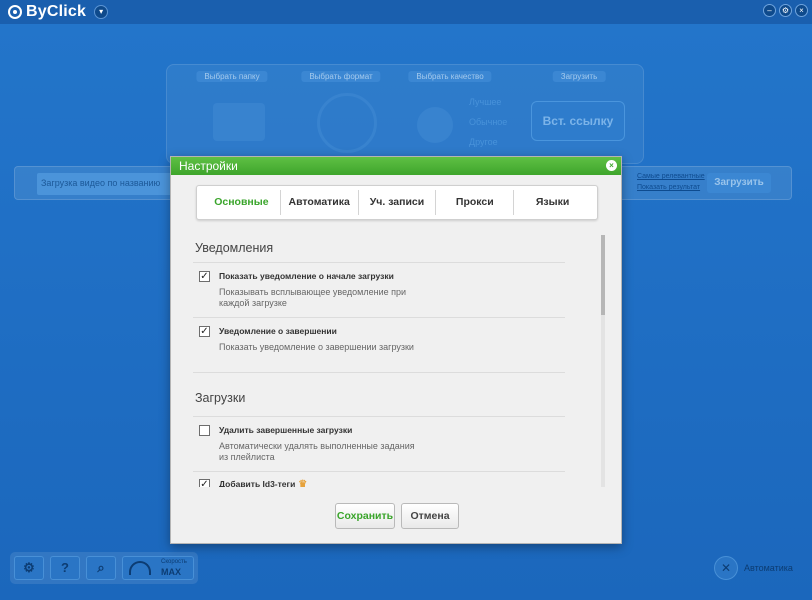 The height and width of the screenshot is (600, 812). What do you see at coordinates (286, 430) in the screenshot?
I see `option-title: Удалить завершенные загрузки` at bounding box center [286, 430].